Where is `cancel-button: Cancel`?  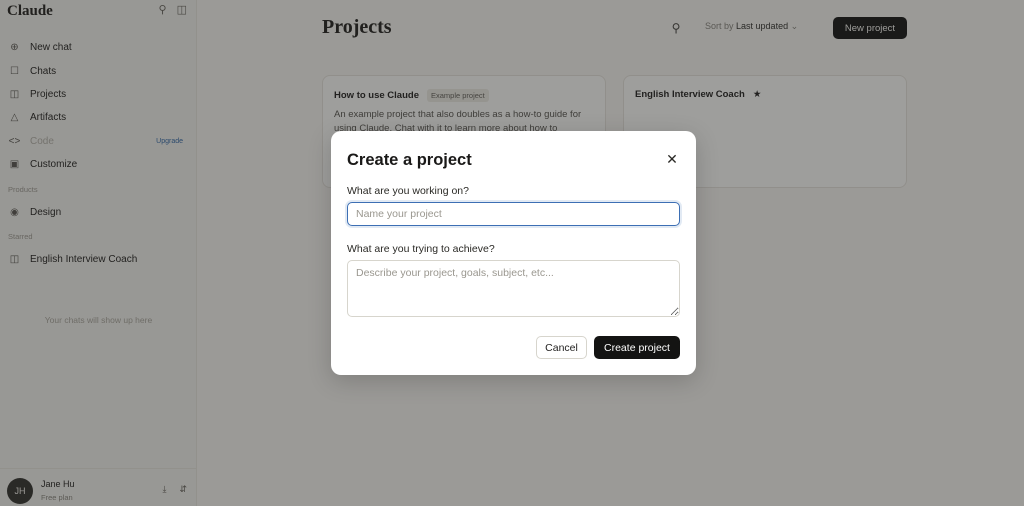
cancel-button: Cancel is located at coordinates (561, 347).